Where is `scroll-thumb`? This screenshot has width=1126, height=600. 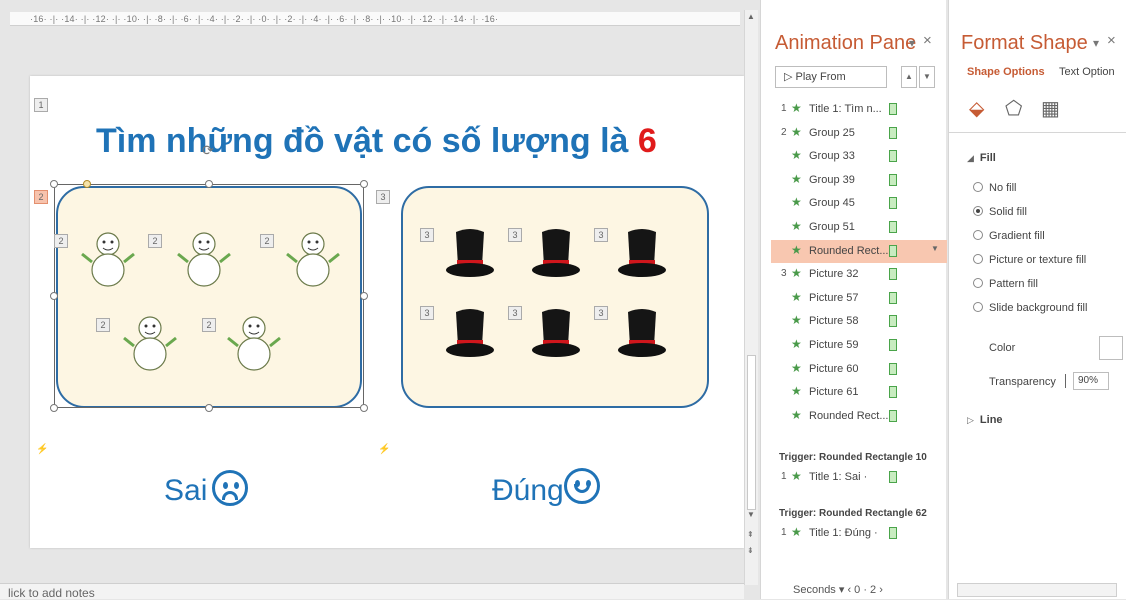
scroll-thumb is located at coordinates (751, 432).